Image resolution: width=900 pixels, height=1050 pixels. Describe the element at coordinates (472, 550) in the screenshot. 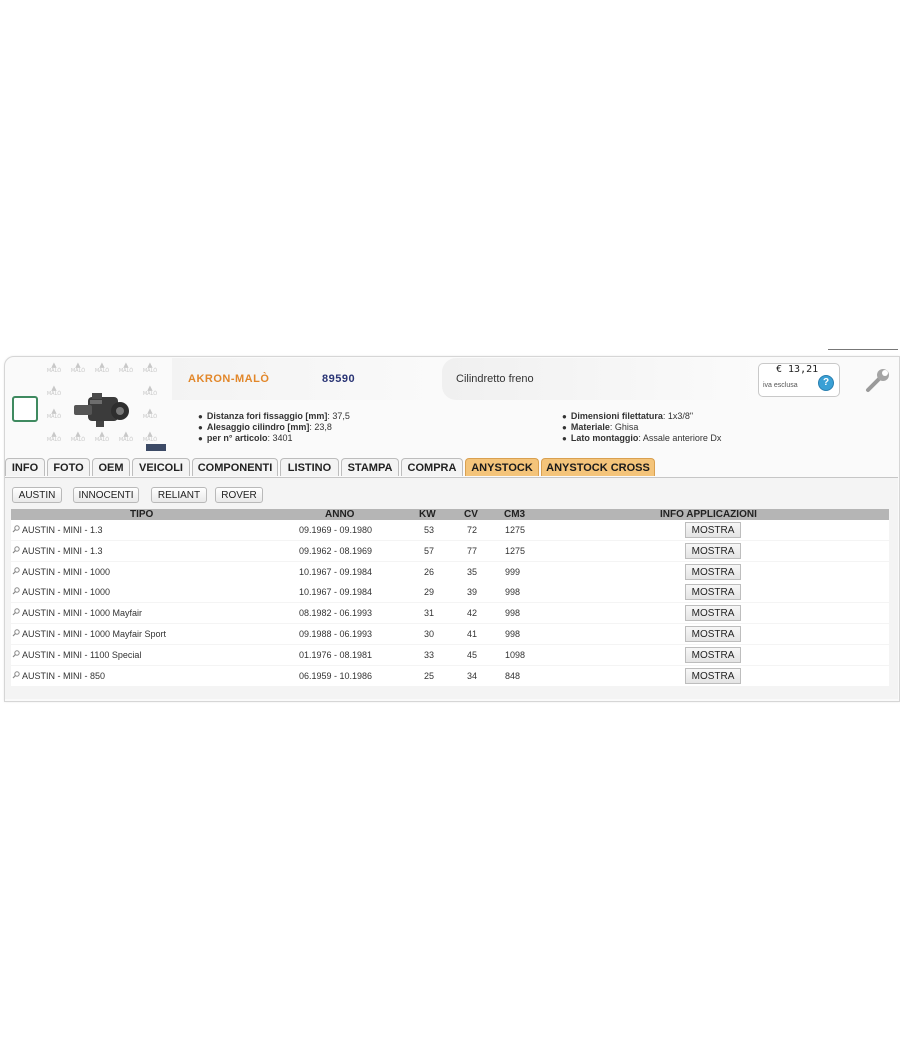

I see `cell-cv: 77` at that location.